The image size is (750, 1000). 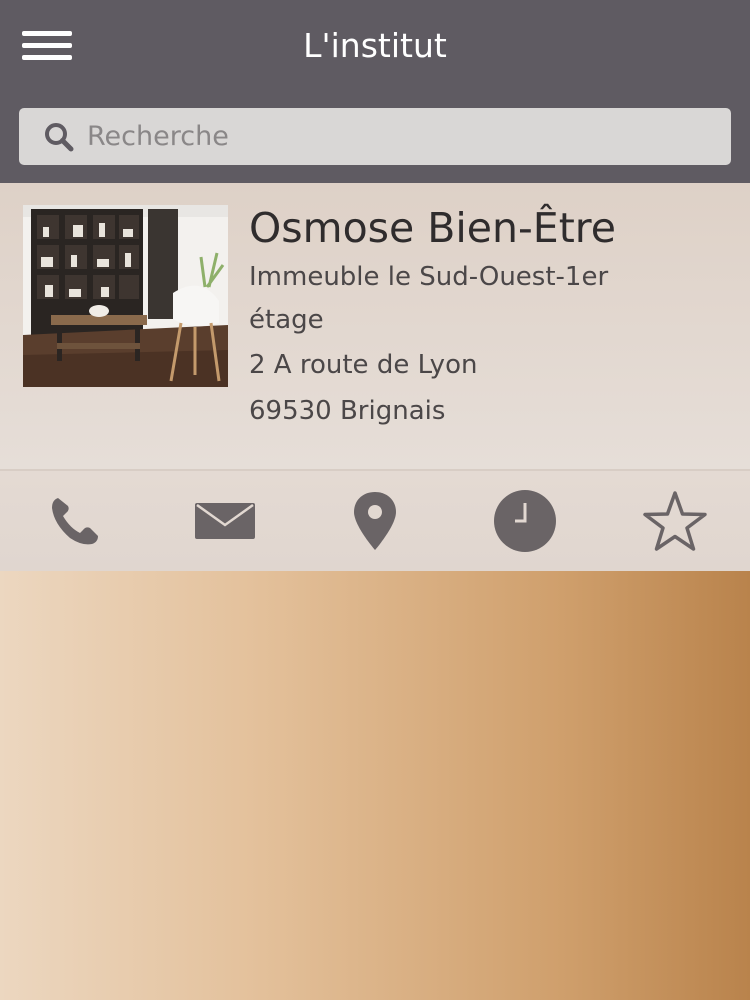 I want to click on star-icon, so click(x=675, y=521).